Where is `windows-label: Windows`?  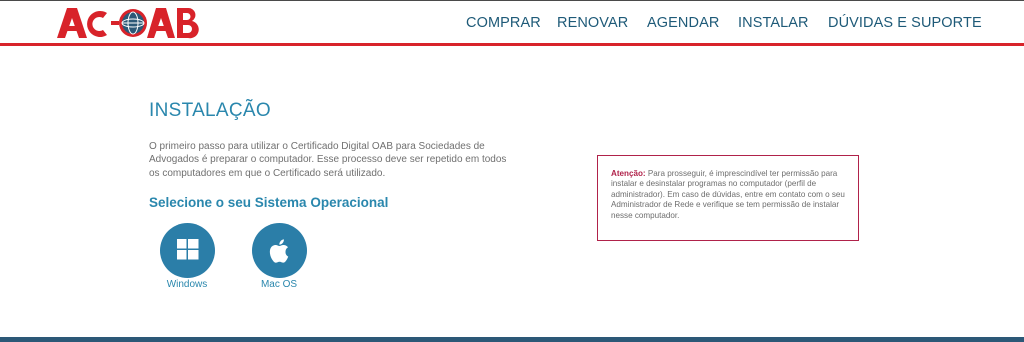 windows-label: Windows is located at coordinates (187, 284).